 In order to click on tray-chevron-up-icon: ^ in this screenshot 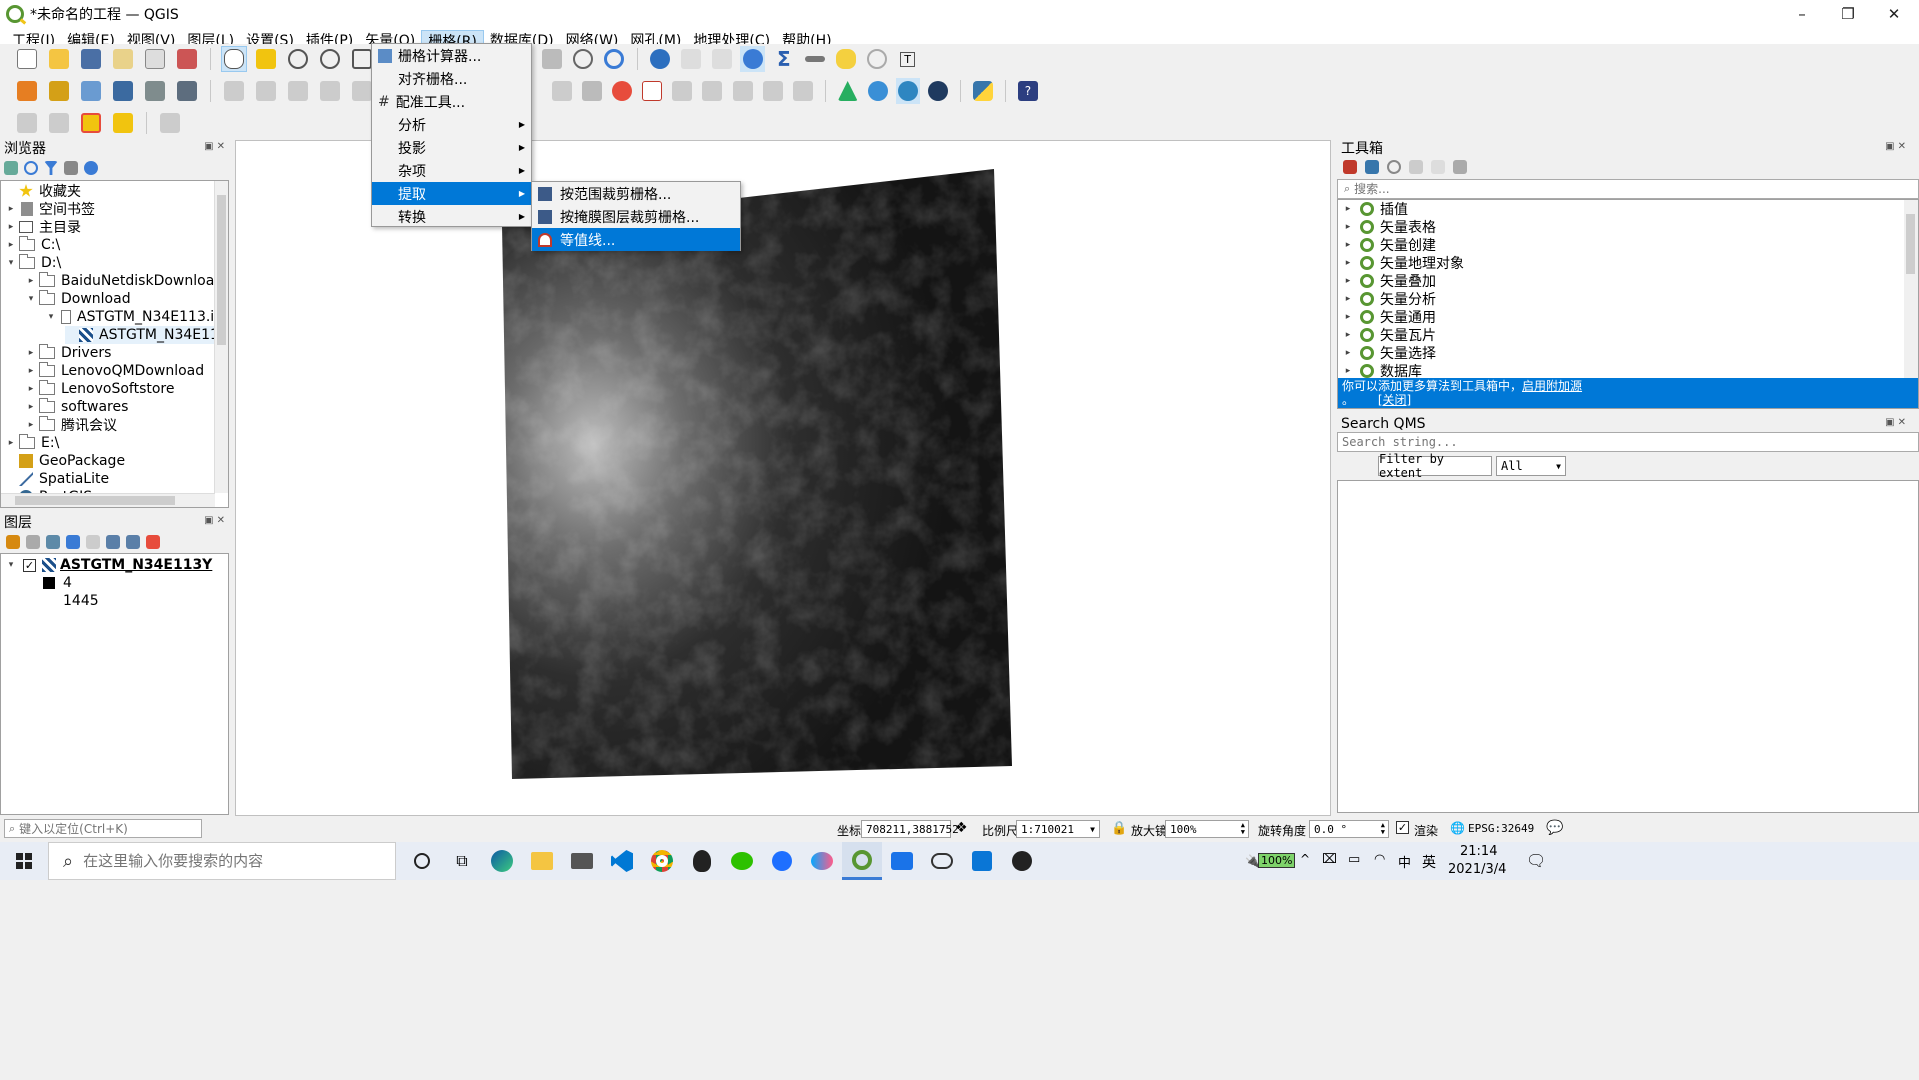, I will do `click(1305, 859)`.